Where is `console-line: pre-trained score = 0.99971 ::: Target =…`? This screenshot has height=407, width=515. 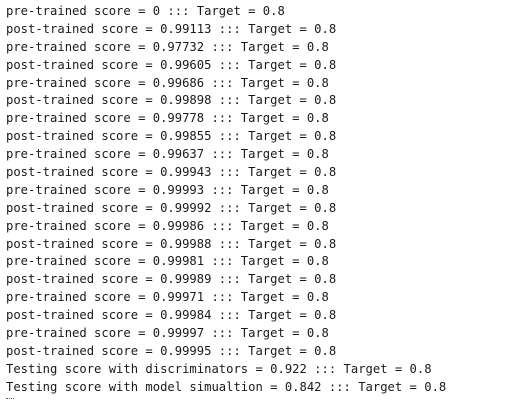
console-line: pre-trained score = 0.99971 ::: Target =… is located at coordinates (167, 297).